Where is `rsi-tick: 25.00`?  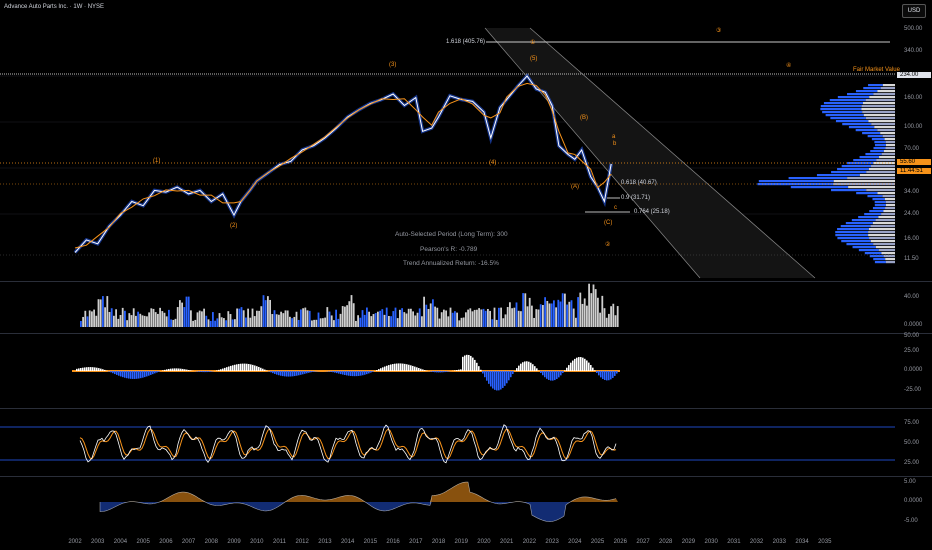
rsi-tick: 25.00 is located at coordinates (912, 463).